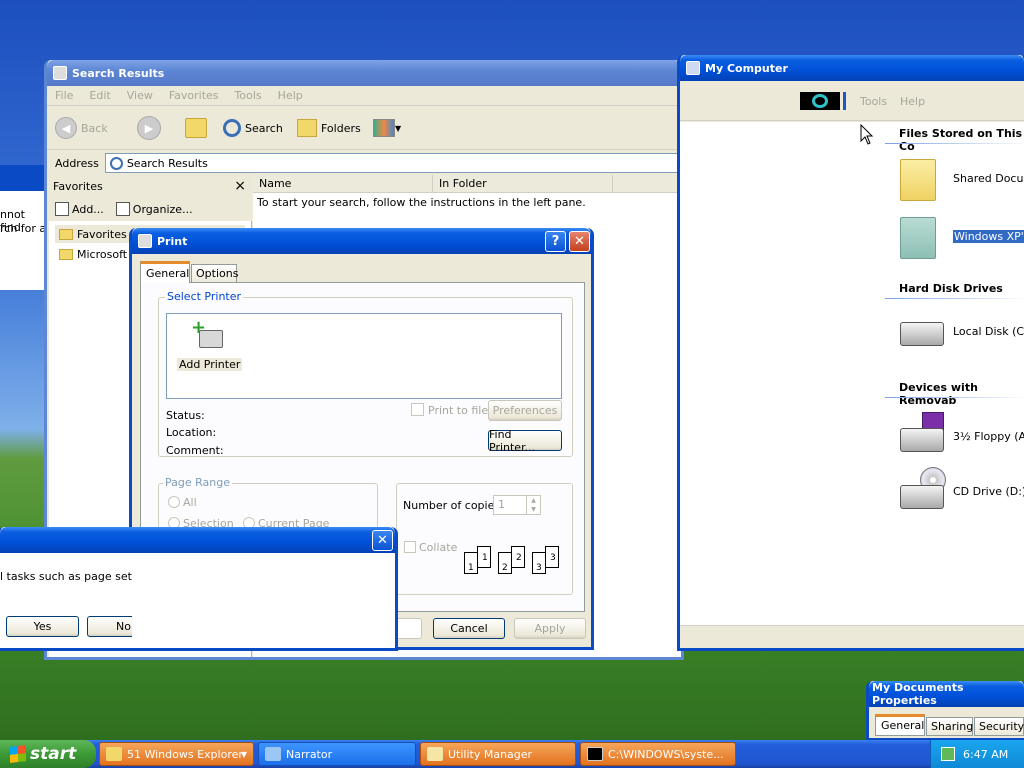 The height and width of the screenshot is (768, 1024). I want to click on taskbar-item-label: Utility Manager, so click(490, 754).